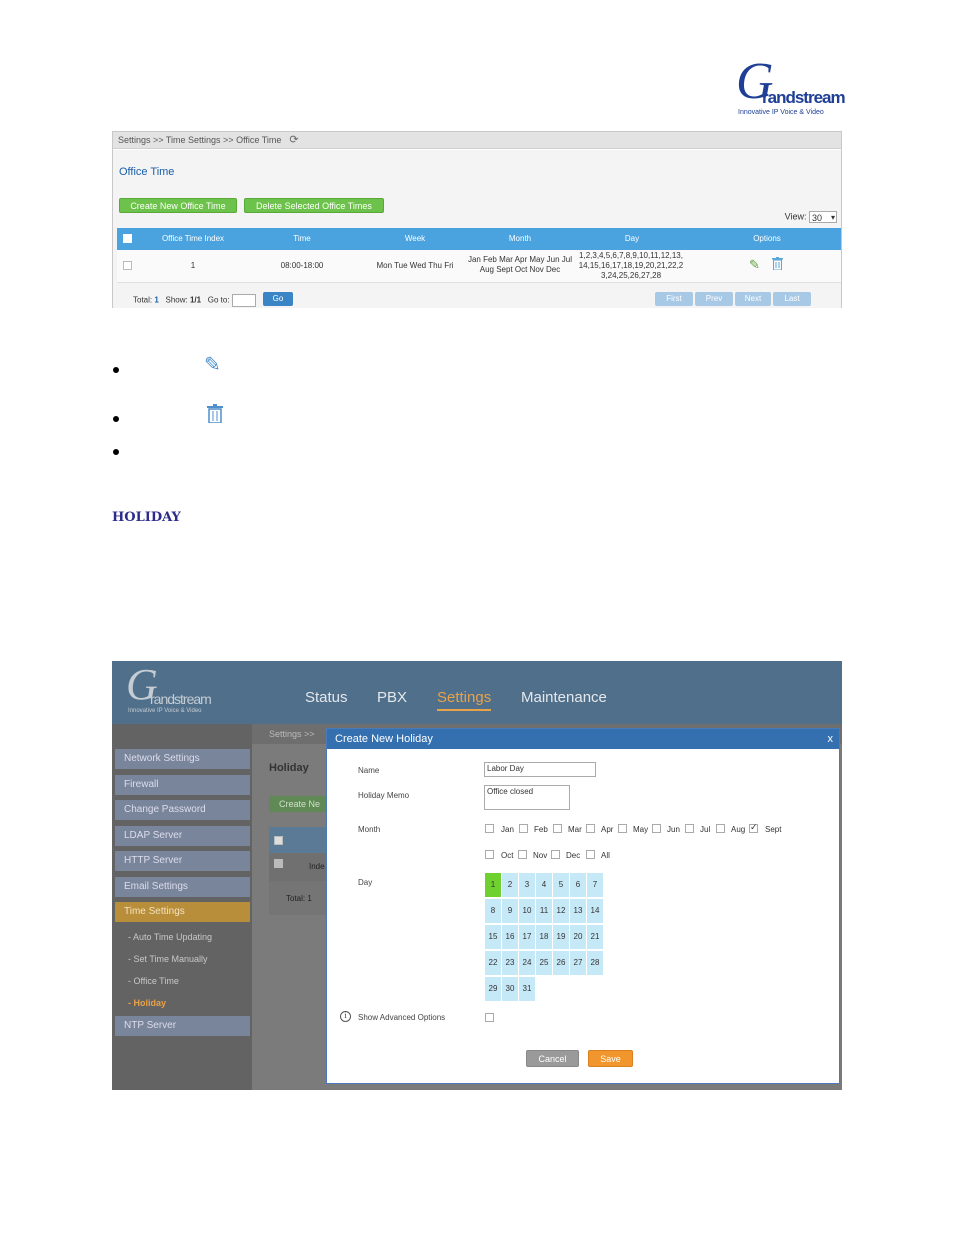 This screenshot has height=1235, width=954. What do you see at coordinates (544, 963) in the screenshot?
I see `day-cell-25: 25` at bounding box center [544, 963].